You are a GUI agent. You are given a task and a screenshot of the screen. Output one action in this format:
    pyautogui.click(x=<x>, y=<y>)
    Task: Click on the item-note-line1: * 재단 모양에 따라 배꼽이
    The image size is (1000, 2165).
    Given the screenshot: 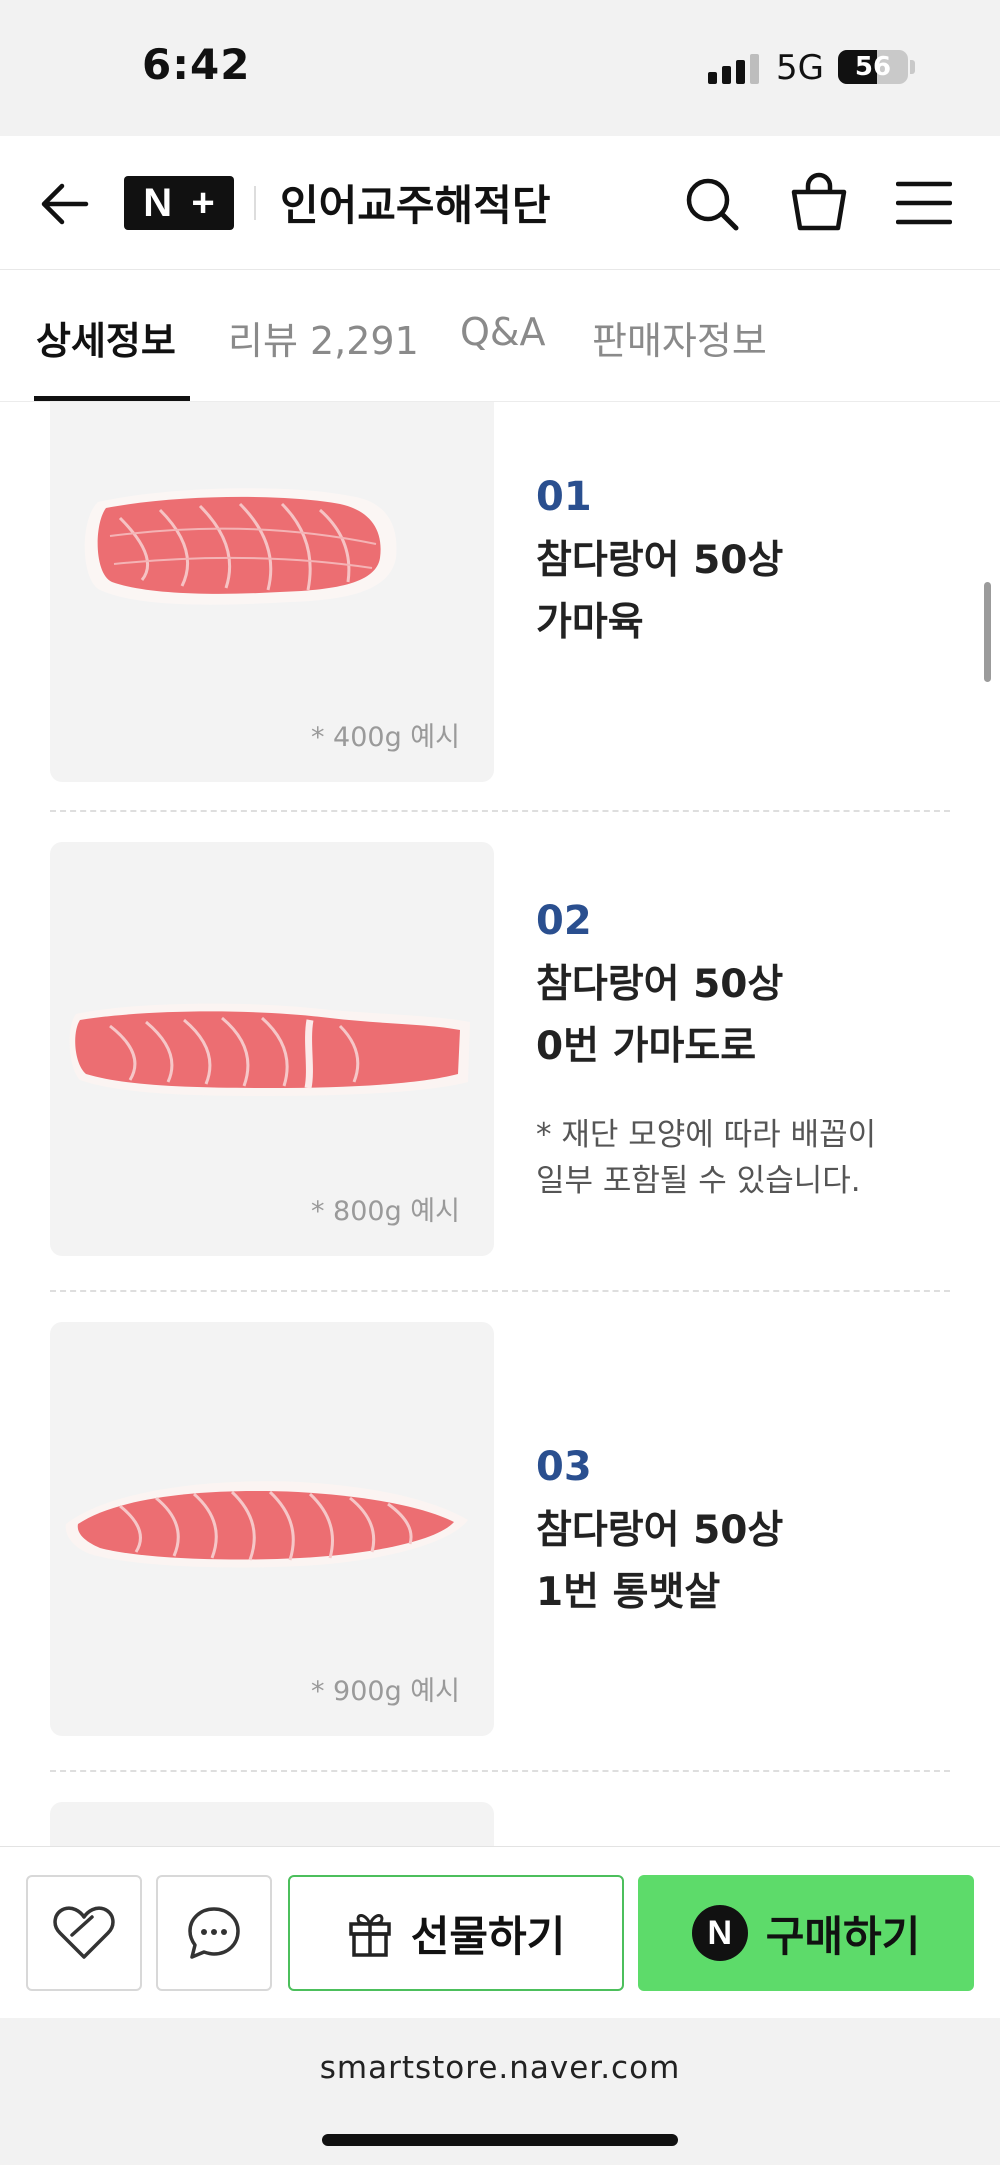 What is the action you would take?
    pyautogui.click(x=706, y=1135)
    